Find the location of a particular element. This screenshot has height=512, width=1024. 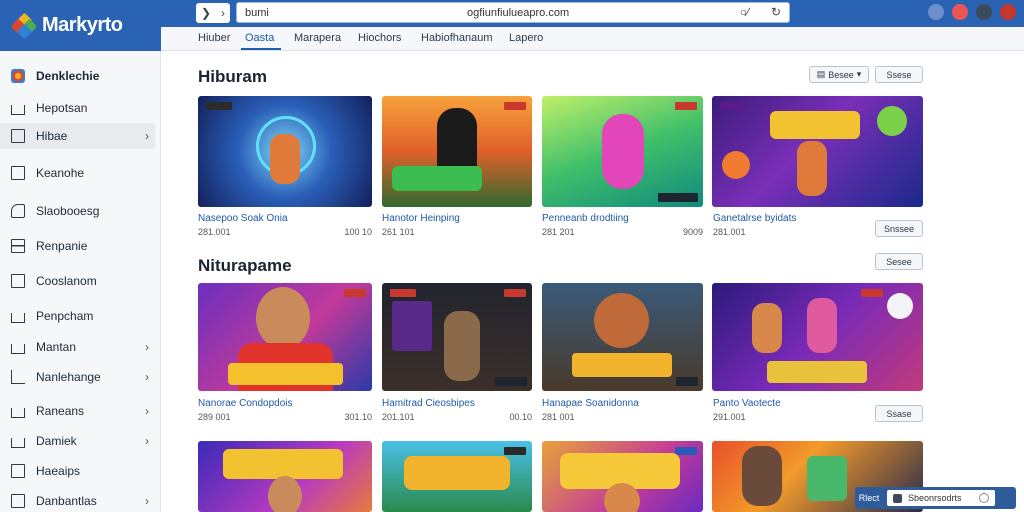

creature-figure is located at coordinates (892, 121).